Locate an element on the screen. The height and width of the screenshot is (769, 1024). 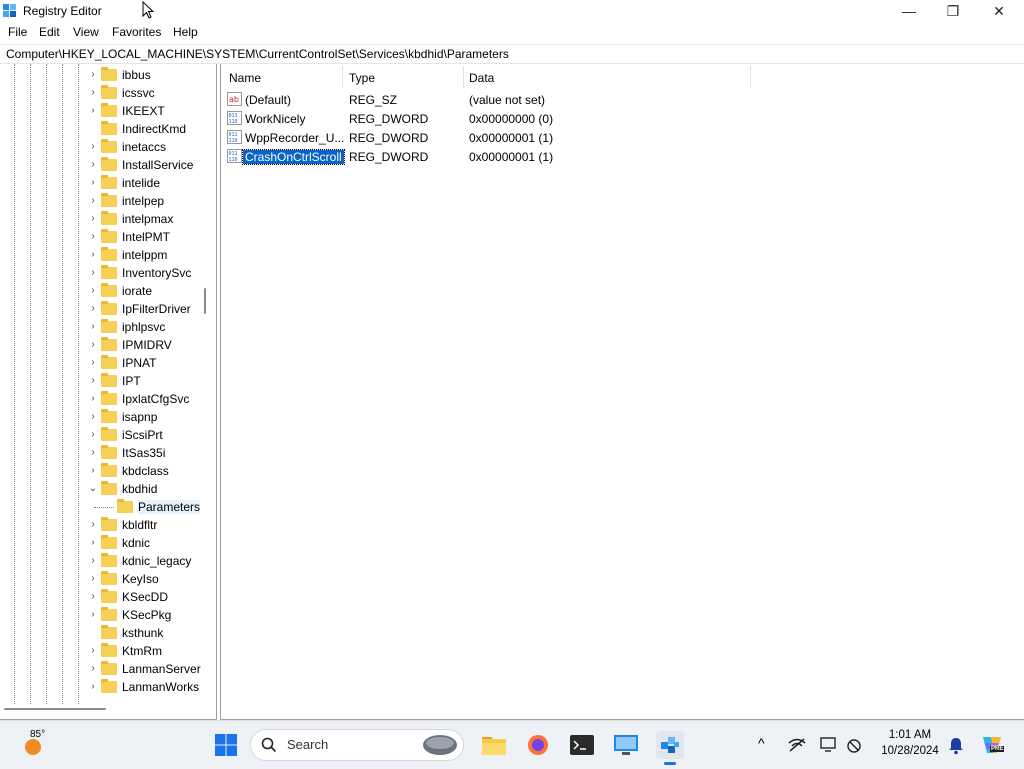
tree-node: › iorate is located at coordinates (100, 291).